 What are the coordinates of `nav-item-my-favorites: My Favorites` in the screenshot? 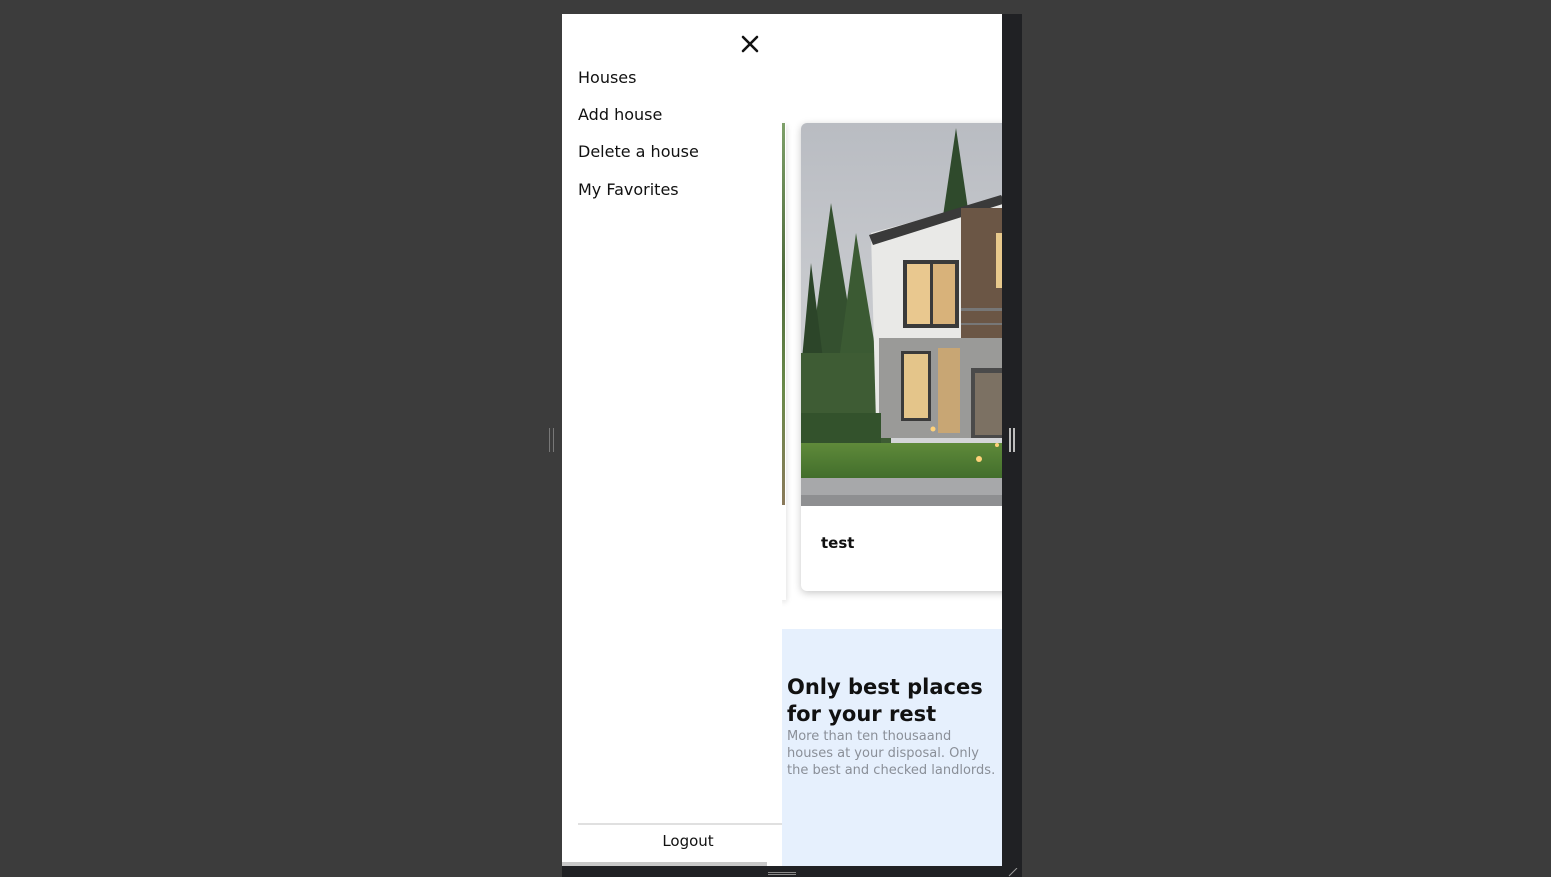 It's located at (628, 189).